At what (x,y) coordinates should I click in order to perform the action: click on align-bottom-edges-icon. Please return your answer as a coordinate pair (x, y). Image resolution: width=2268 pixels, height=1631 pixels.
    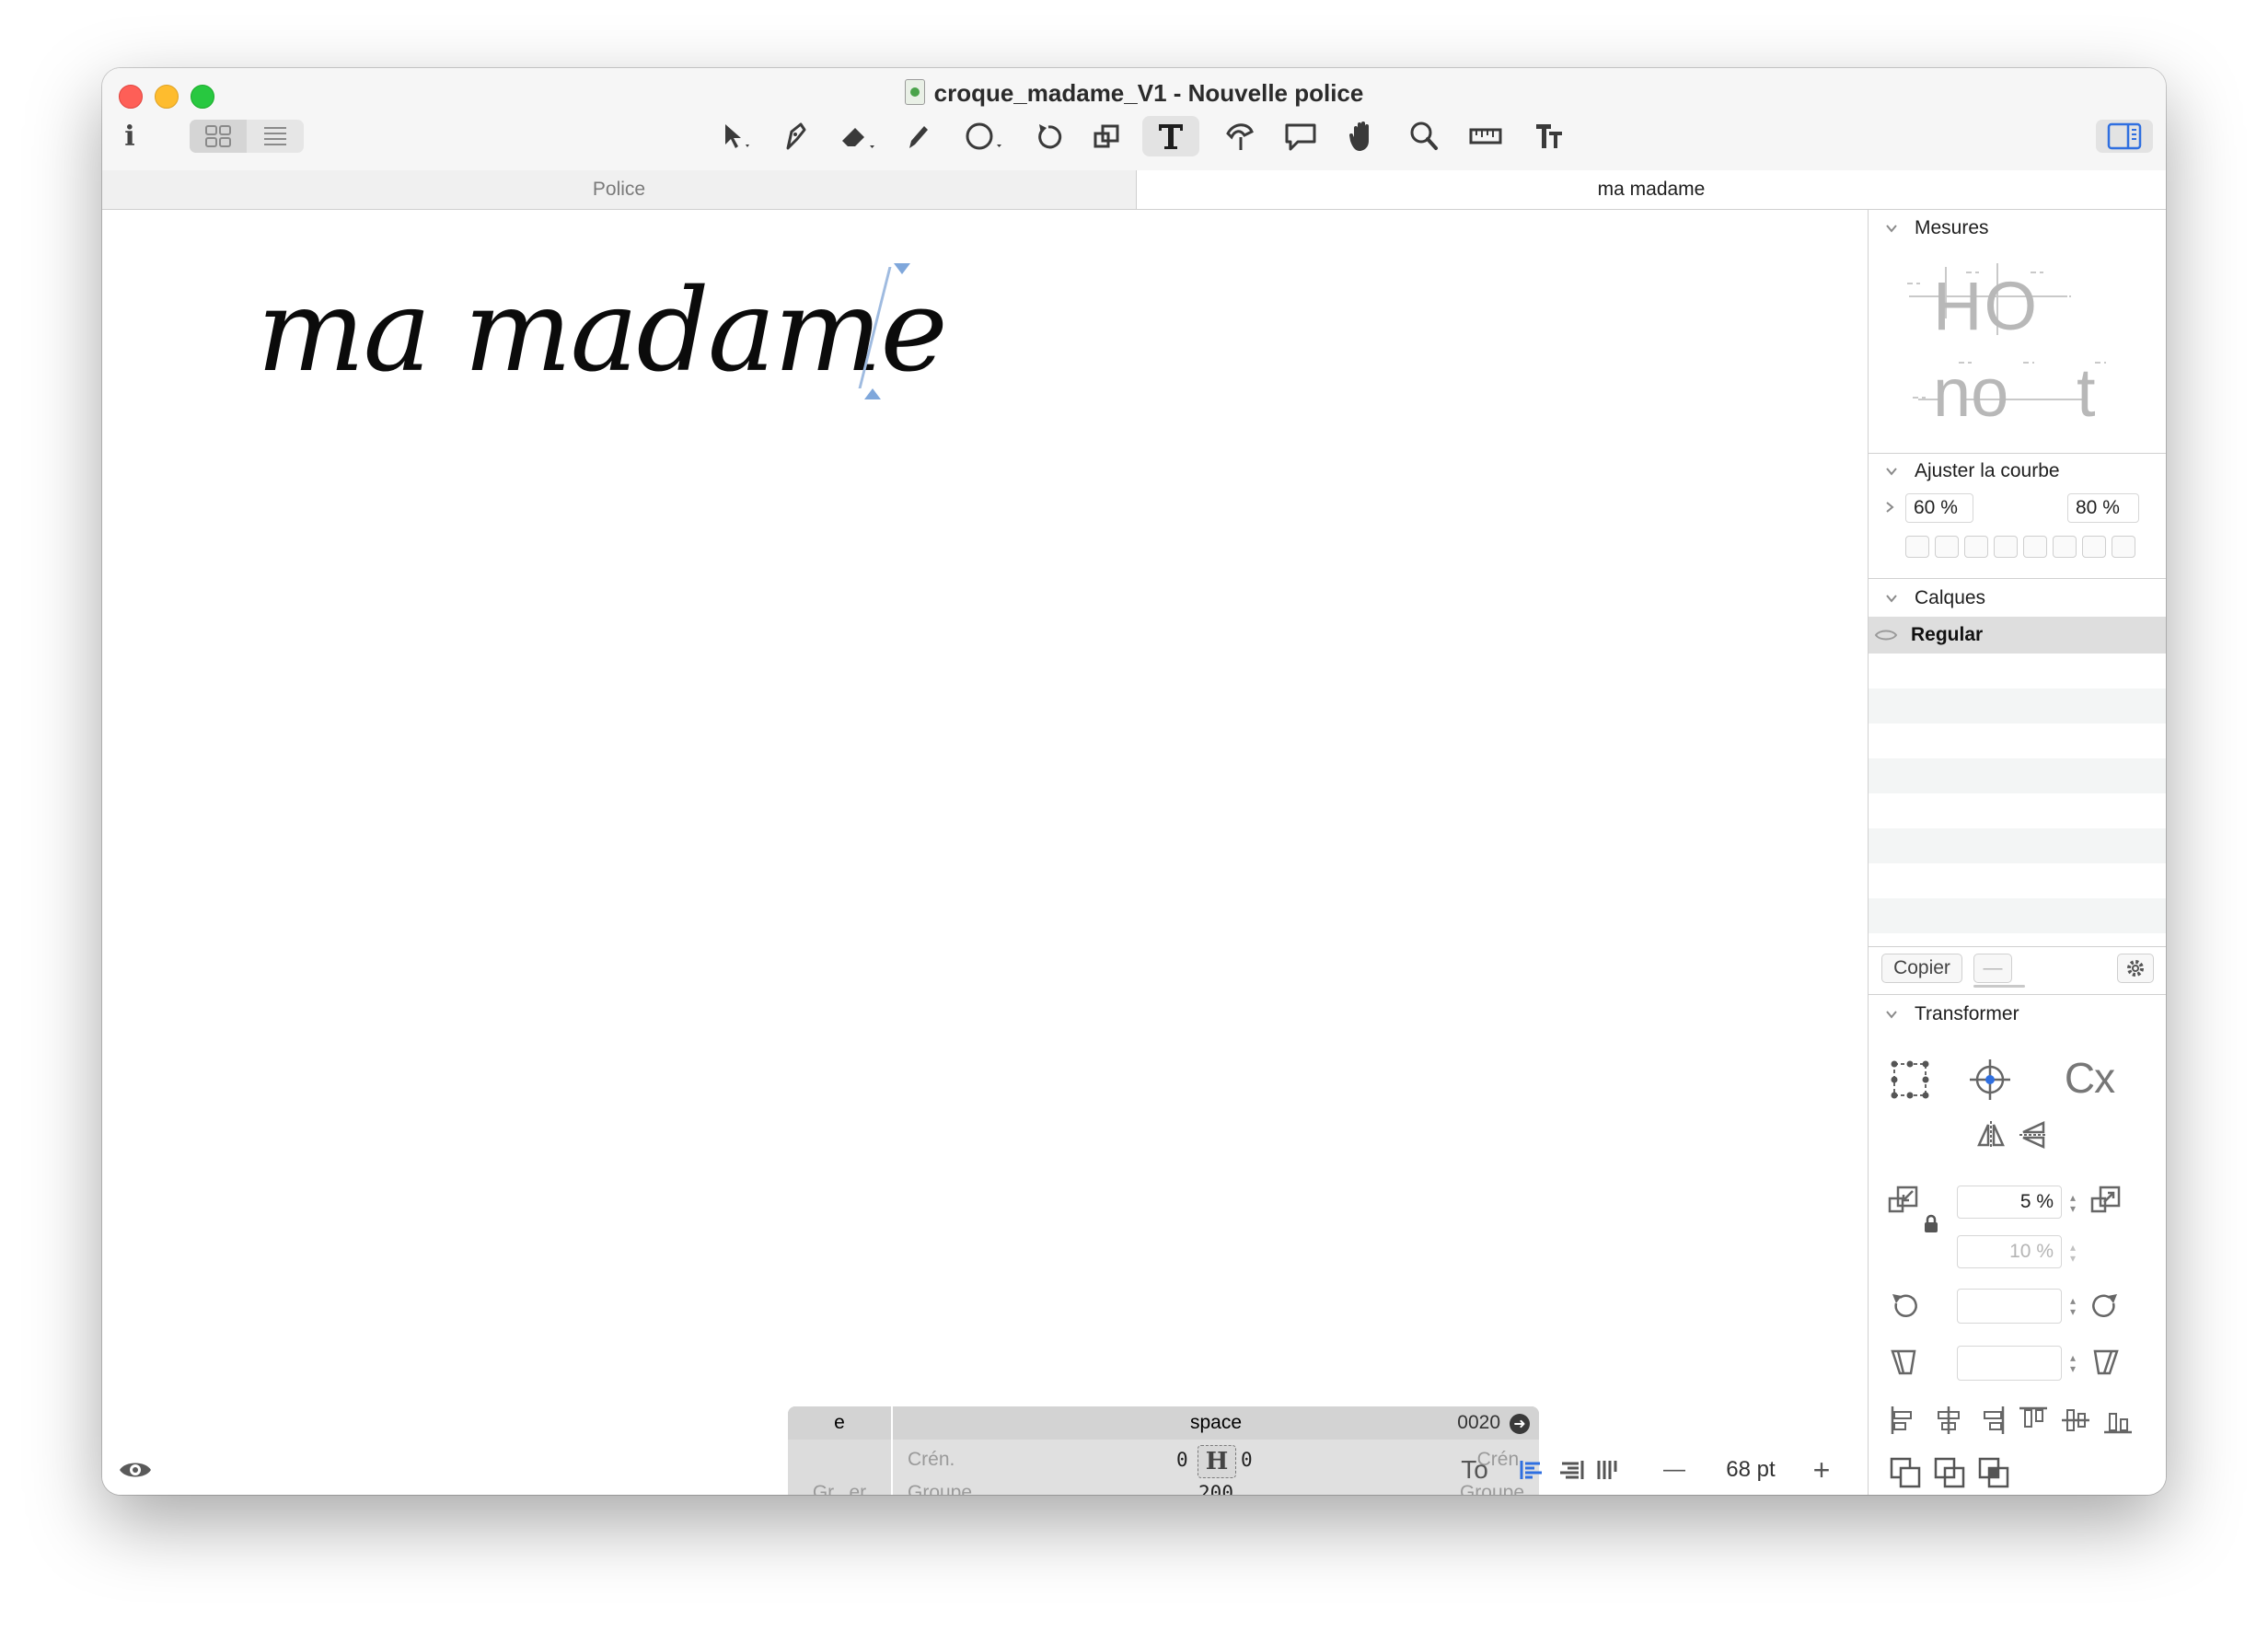
    Looking at the image, I should click on (2118, 1420).